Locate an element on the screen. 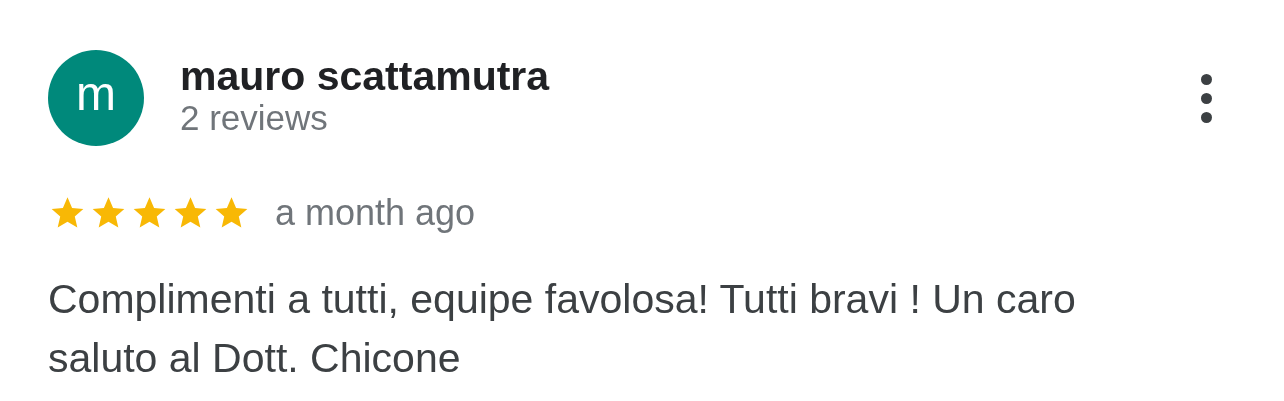  avatar: m is located at coordinates (96, 98).